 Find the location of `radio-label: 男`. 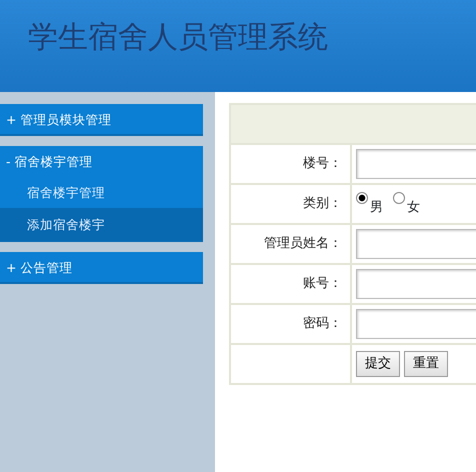

radio-label: 男 is located at coordinates (376, 207).